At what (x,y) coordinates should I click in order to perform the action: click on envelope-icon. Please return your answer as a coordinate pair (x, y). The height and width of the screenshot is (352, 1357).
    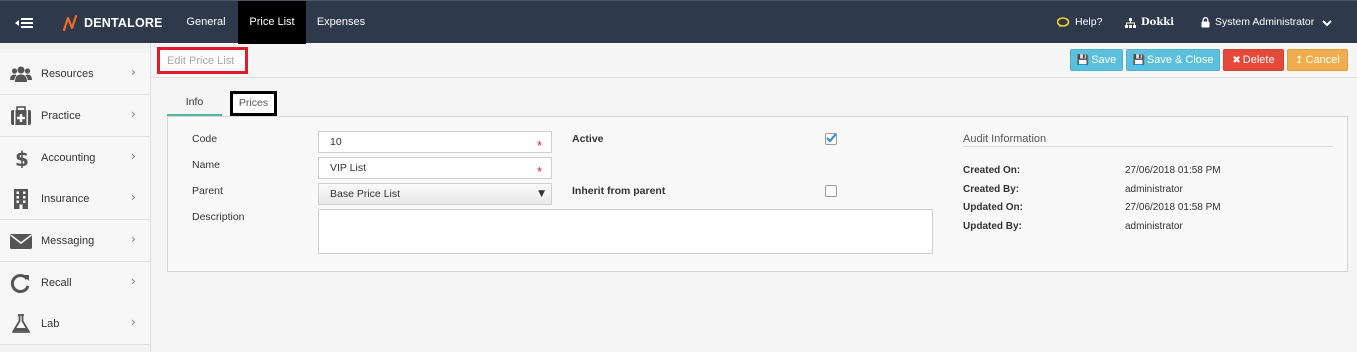
    Looking at the image, I should click on (21, 241).